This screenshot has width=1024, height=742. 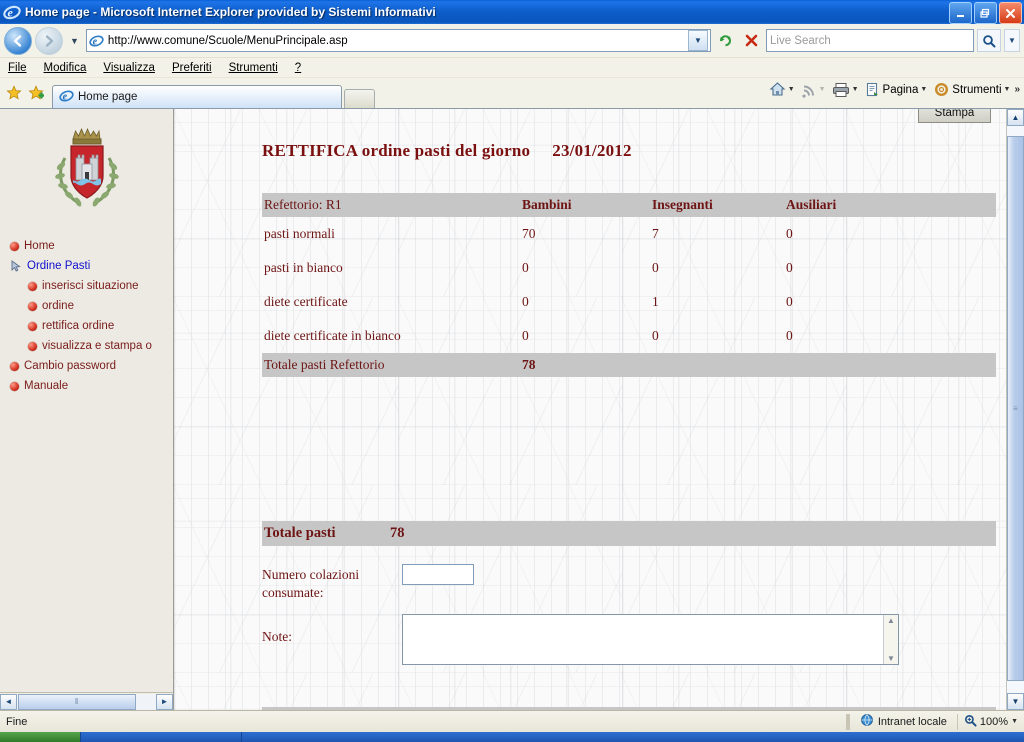 What do you see at coordinates (629, 613) in the screenshot?
I see `form-area: Numero colazioni consumate: Note: ▲ ▼` at bounding box center [629, 613].